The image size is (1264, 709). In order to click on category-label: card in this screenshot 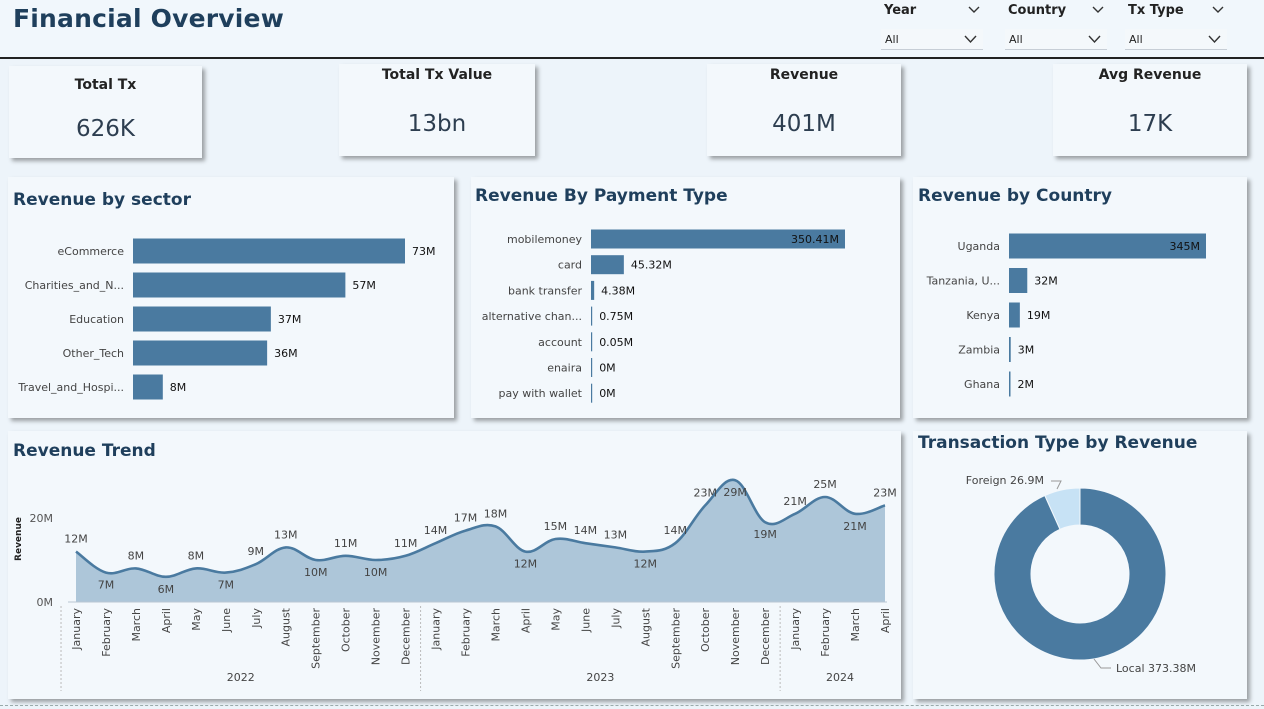, I will do `click(570, 265)`.